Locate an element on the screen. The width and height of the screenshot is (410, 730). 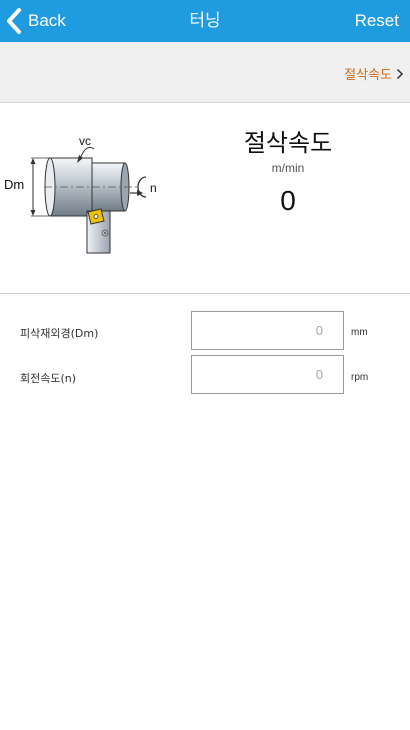
cutting-speed-link: 절삭속도 is located at coordinates (374, 73).